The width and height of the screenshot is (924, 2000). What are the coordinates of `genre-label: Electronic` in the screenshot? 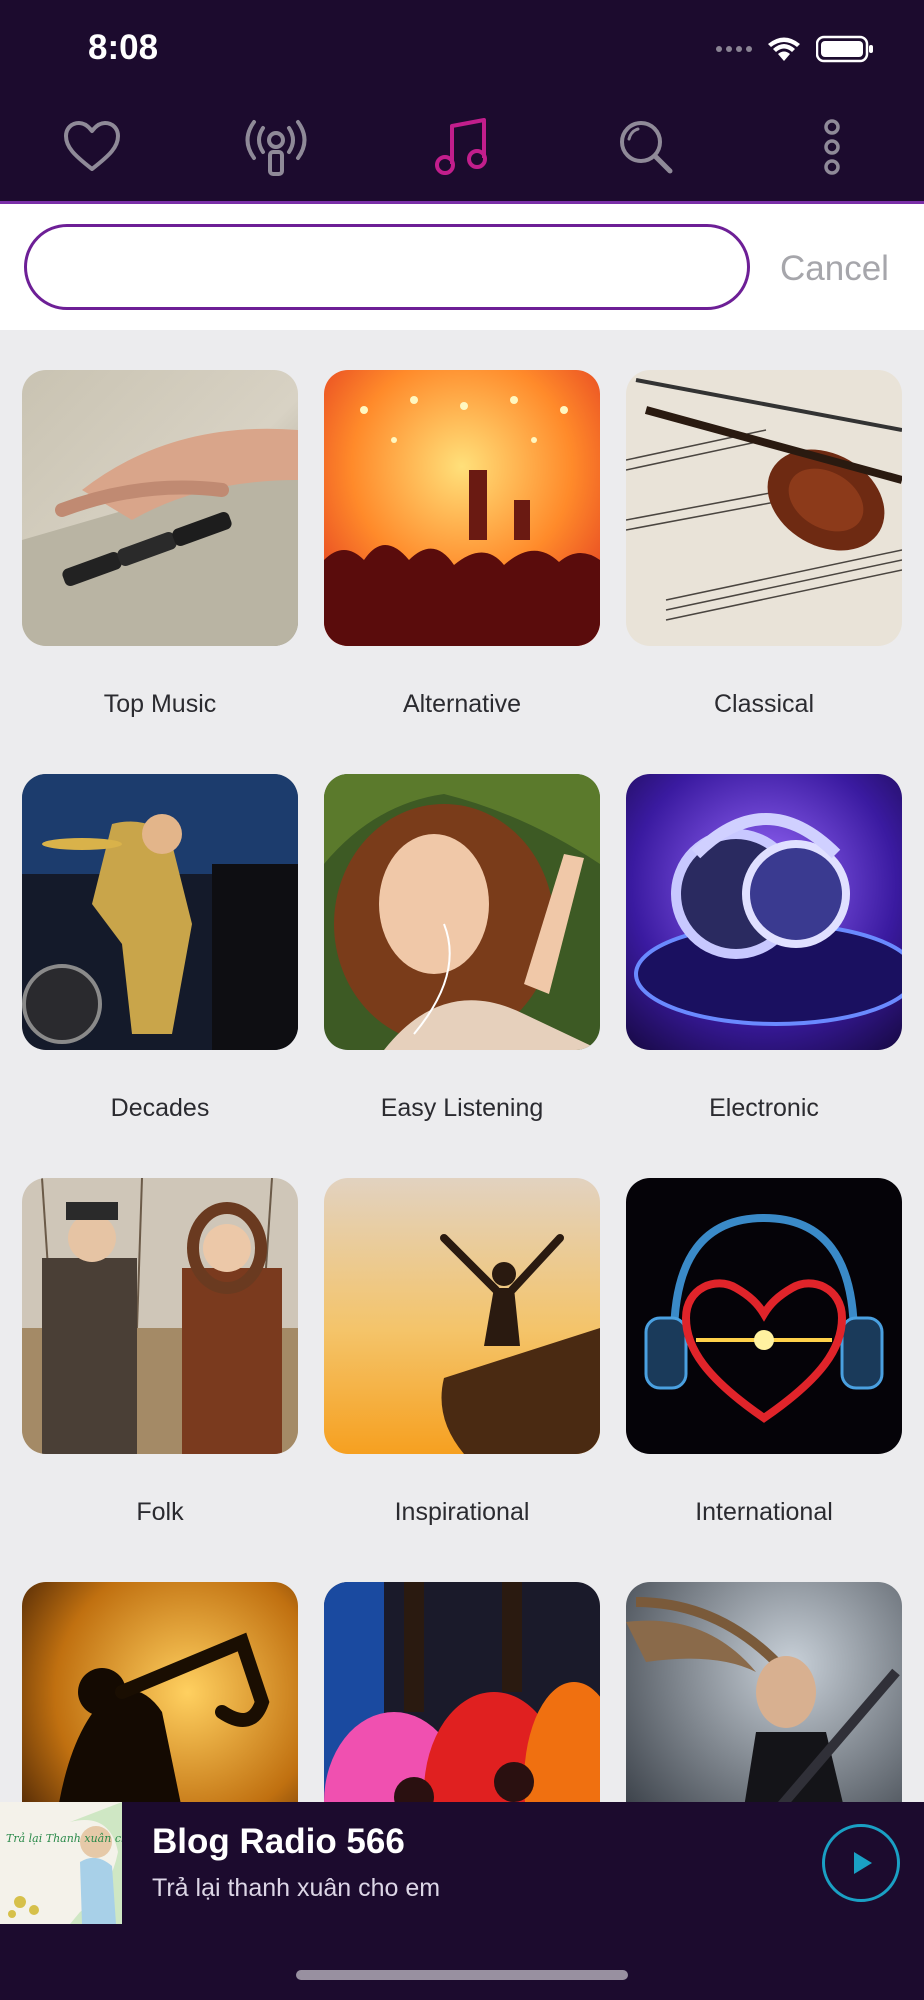 It's located at (764, 1108).